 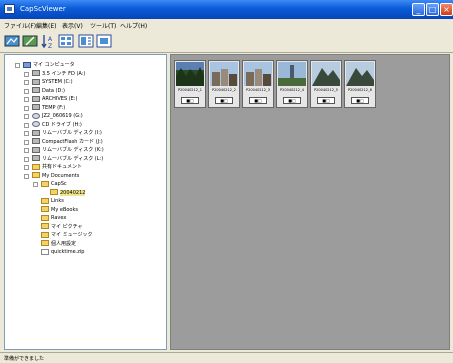 I want to click on tree-node: JZ2_060619 (G:), so click(x=53, y=116).